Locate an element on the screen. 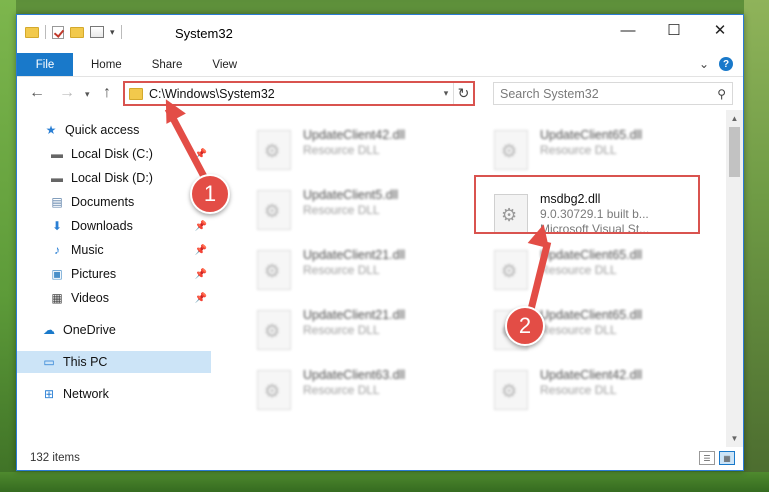 The width and height of the screenshot is (769, 492). sidebar-item-this-pc: ▭ This PC is located at coordinates (114, 362).